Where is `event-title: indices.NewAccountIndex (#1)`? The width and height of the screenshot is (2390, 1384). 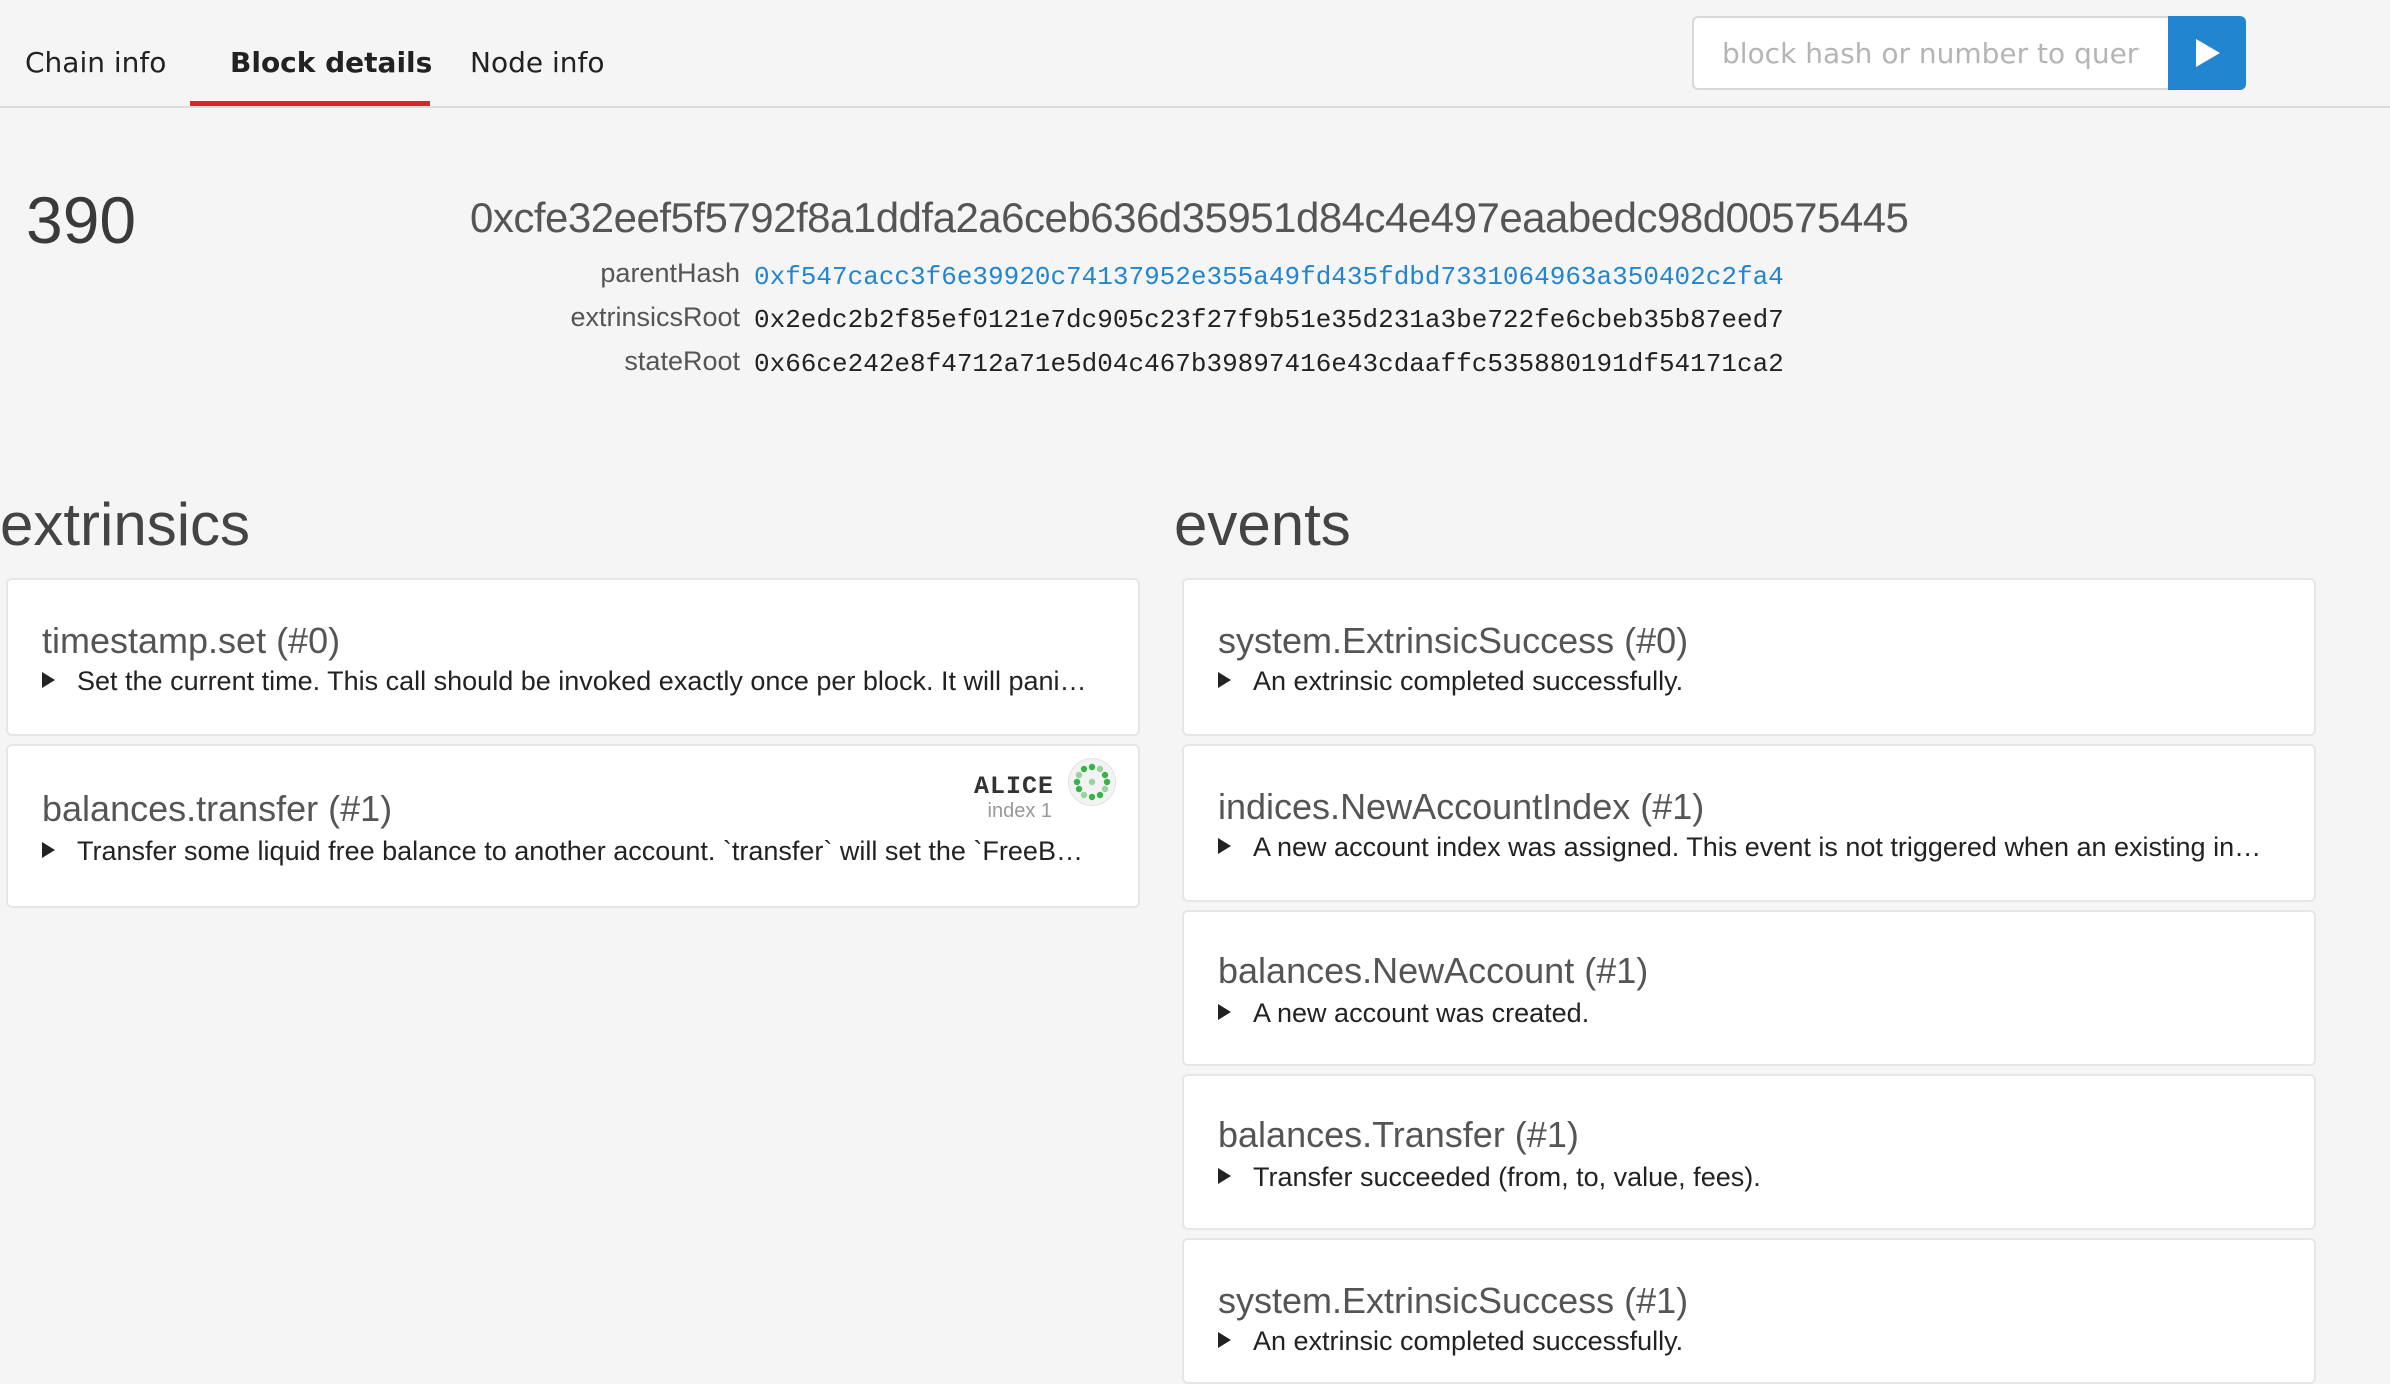
event-title: indices.NewAccountIndex (#1) is located at coordinates (1461, 806).